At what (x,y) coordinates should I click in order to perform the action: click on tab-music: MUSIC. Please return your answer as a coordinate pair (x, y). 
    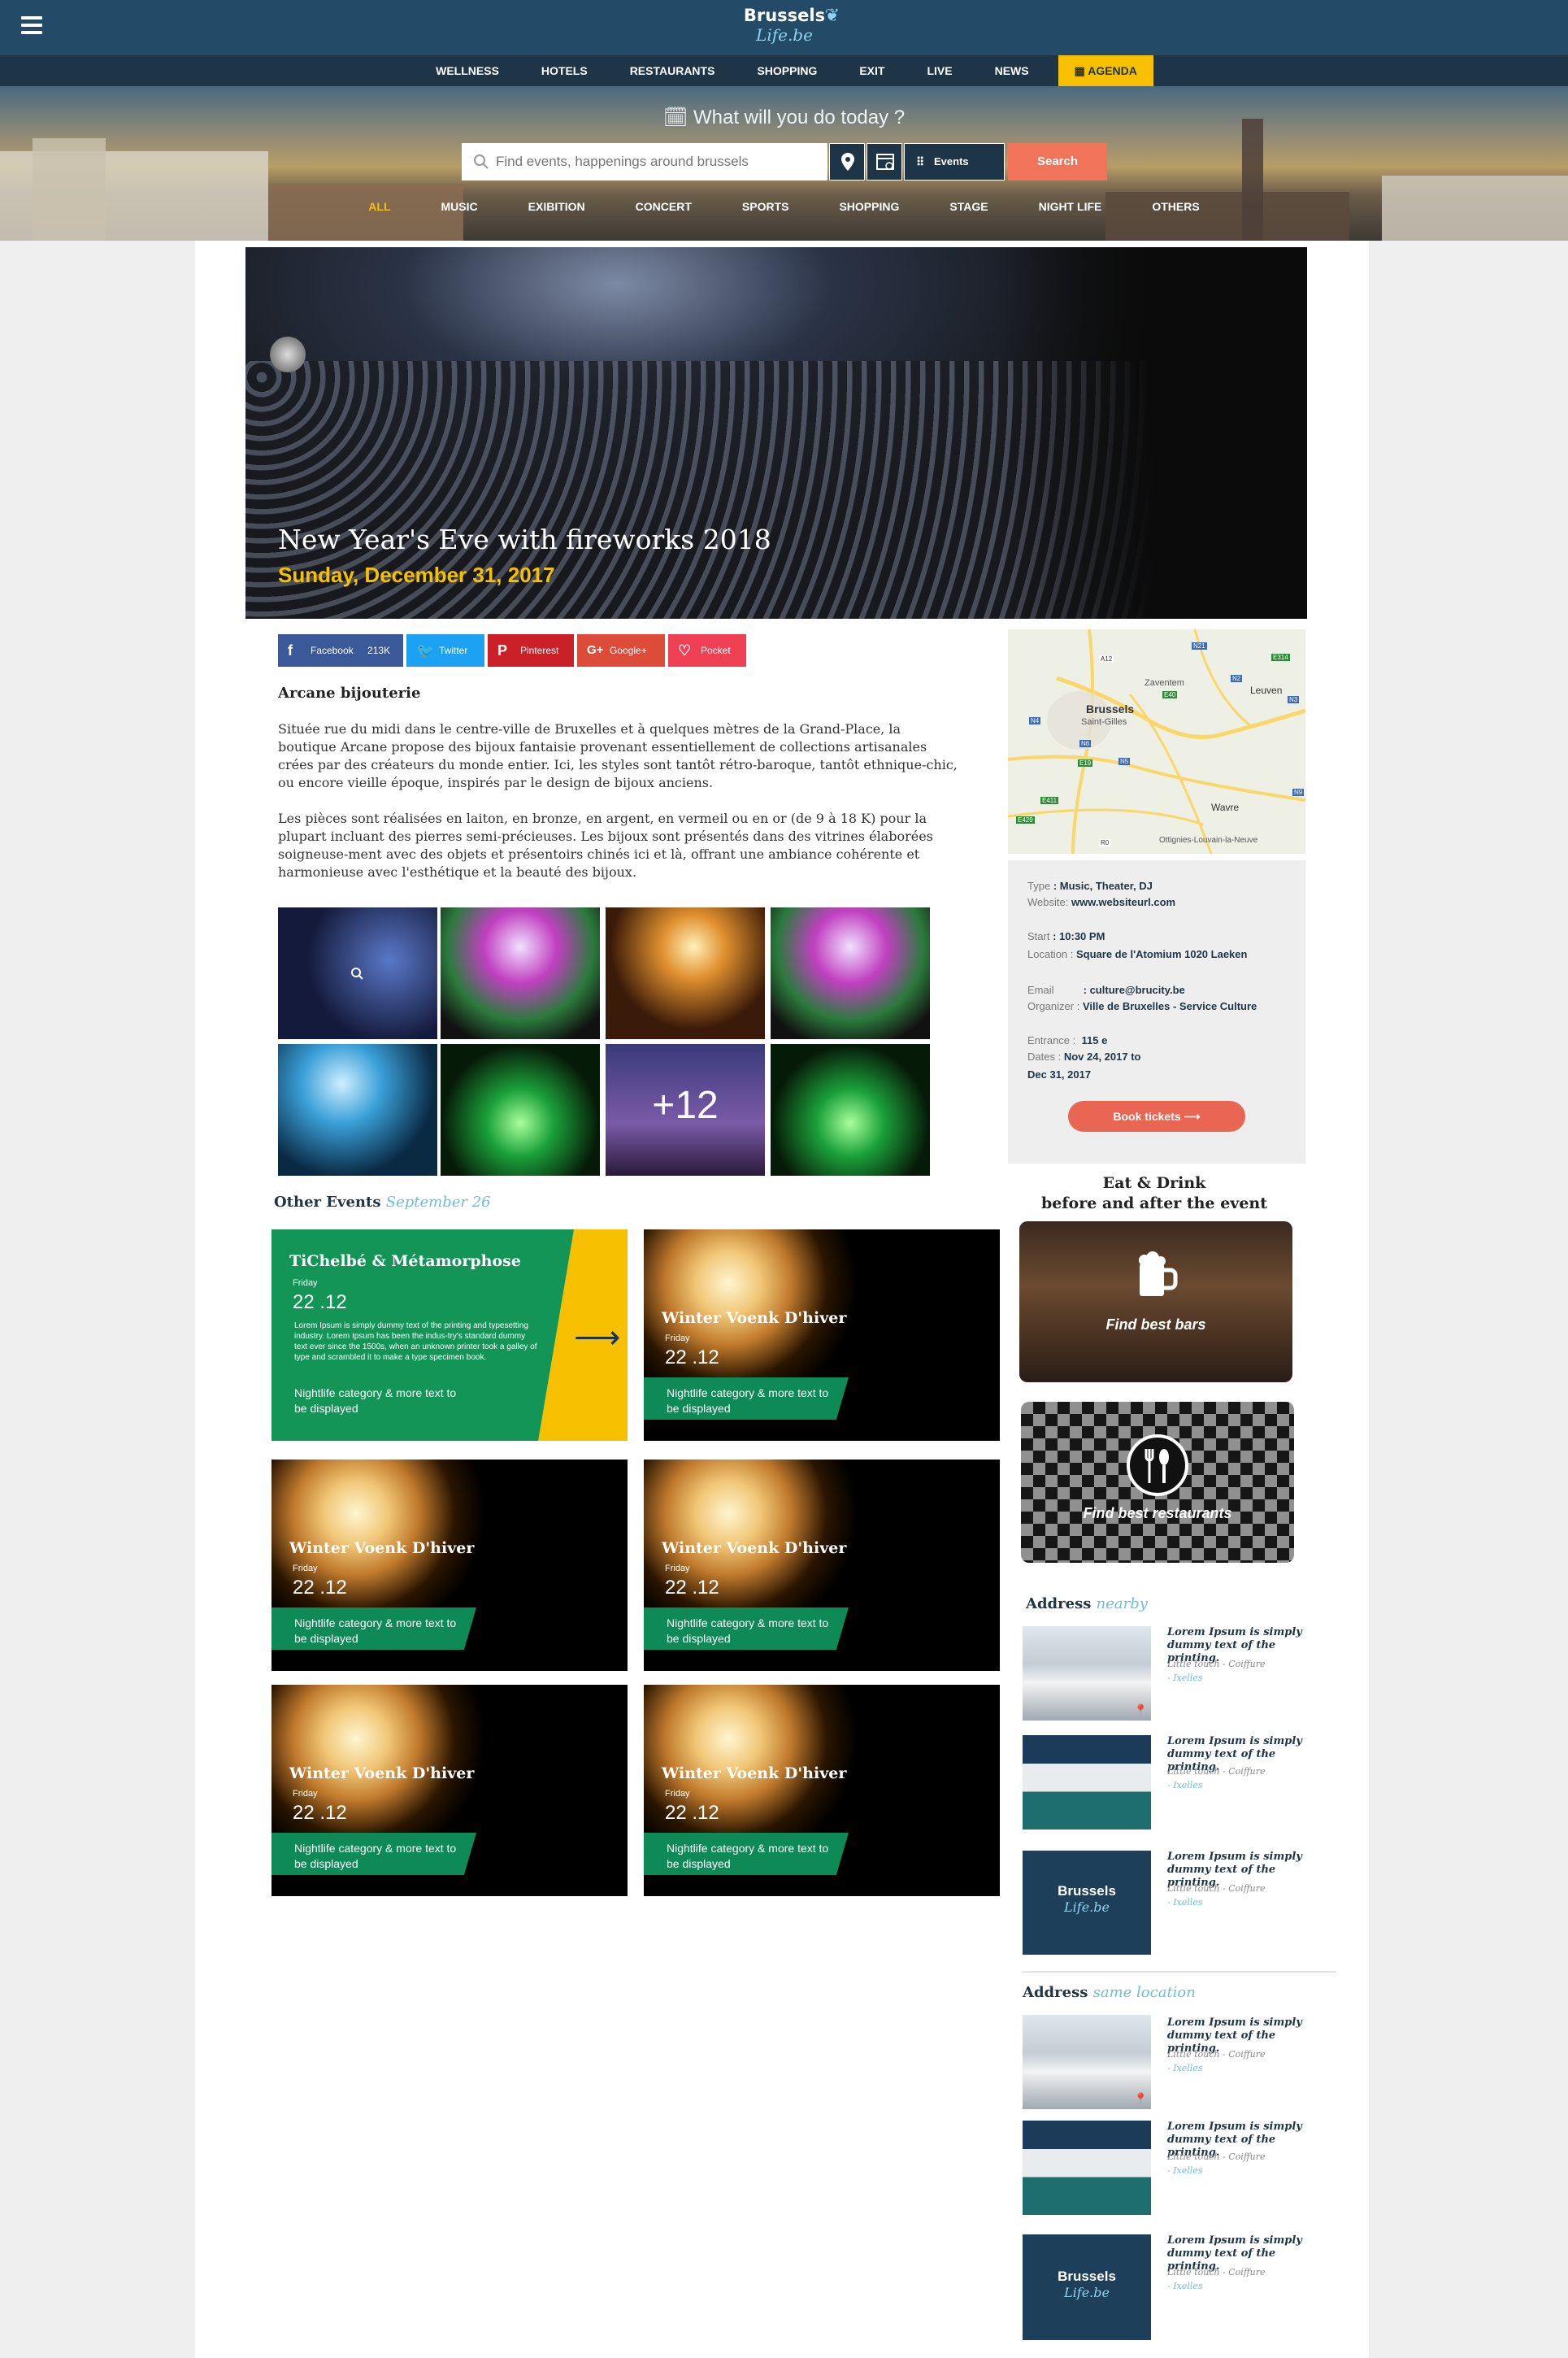
    Looking at the image, I should click on (459, 206).